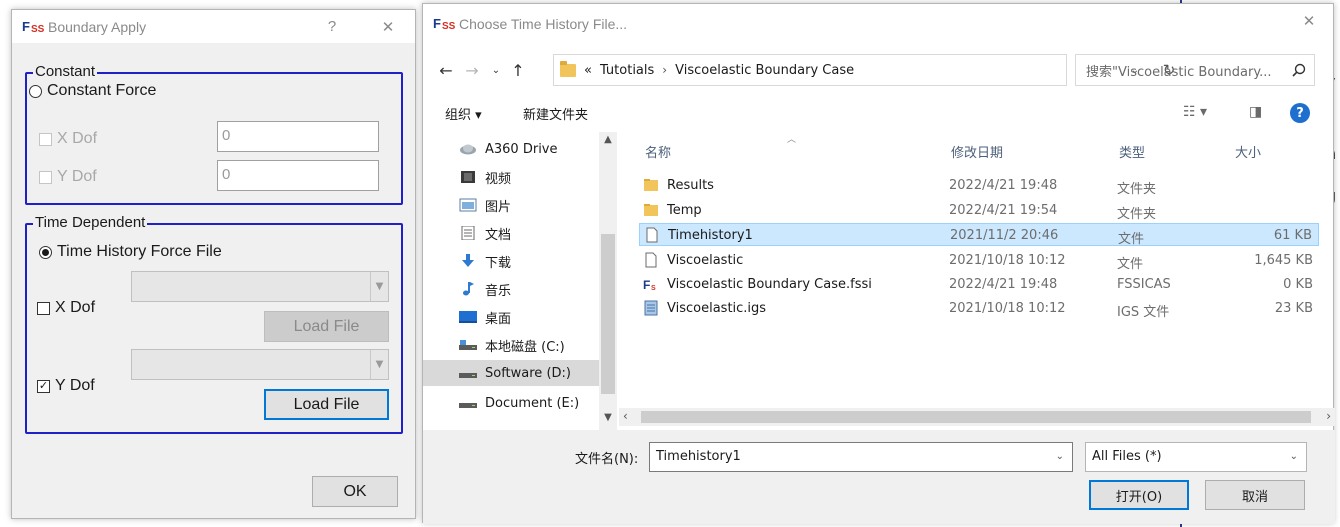 This screenshot has height=527, width=1340. I want to click on preview-pane-icon: ◨, so click(1255, 112).